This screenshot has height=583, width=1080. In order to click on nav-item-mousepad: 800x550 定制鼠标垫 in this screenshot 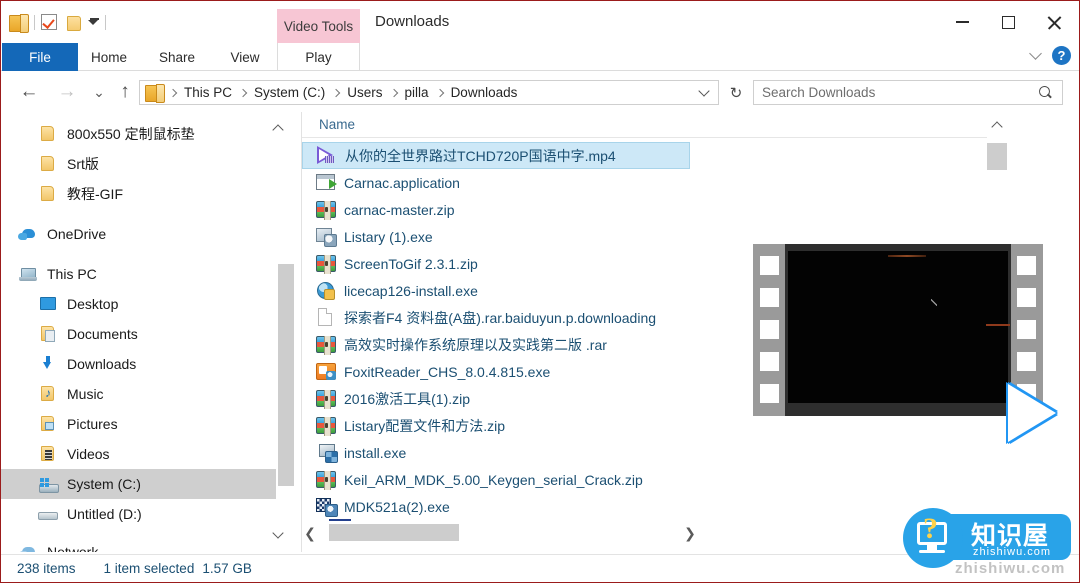, I will do `click(138, 134)`.